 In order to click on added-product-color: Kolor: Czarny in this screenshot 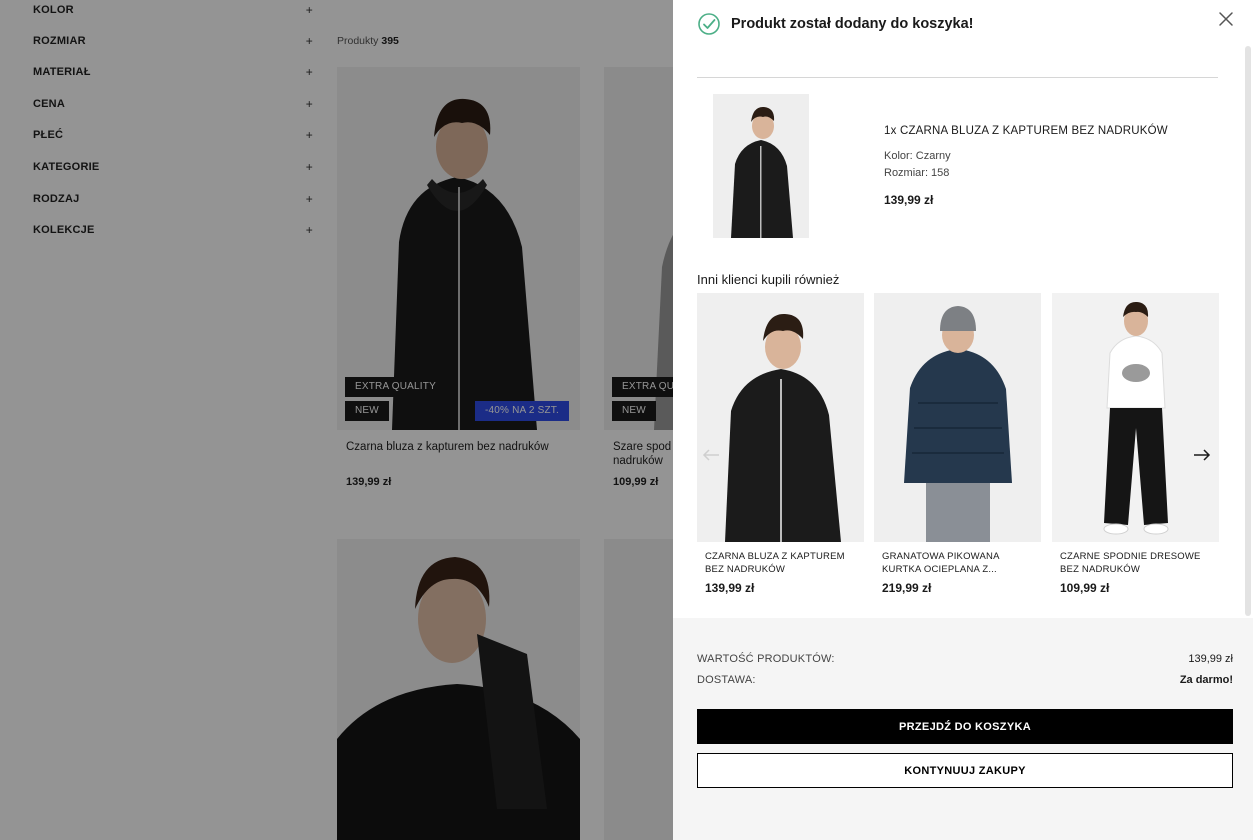, I will do `click(917, 156)`.